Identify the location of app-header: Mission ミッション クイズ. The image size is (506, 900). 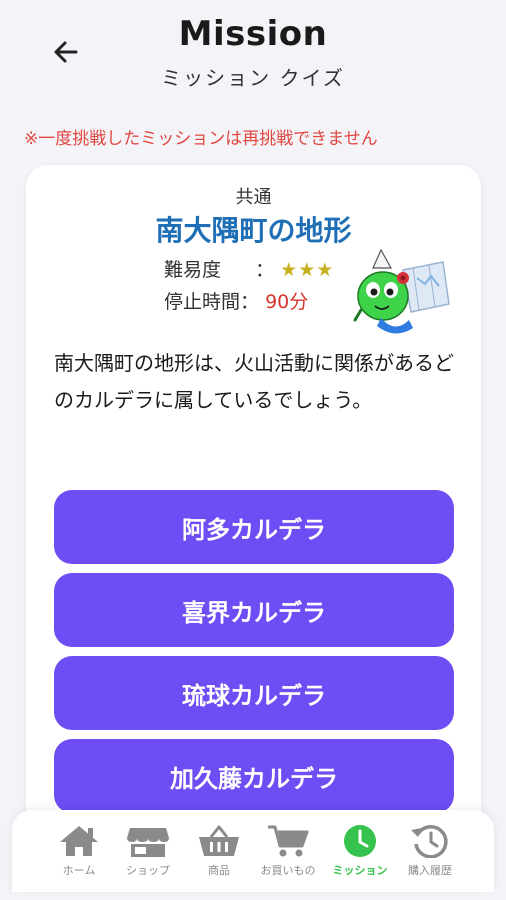
(253, 50).